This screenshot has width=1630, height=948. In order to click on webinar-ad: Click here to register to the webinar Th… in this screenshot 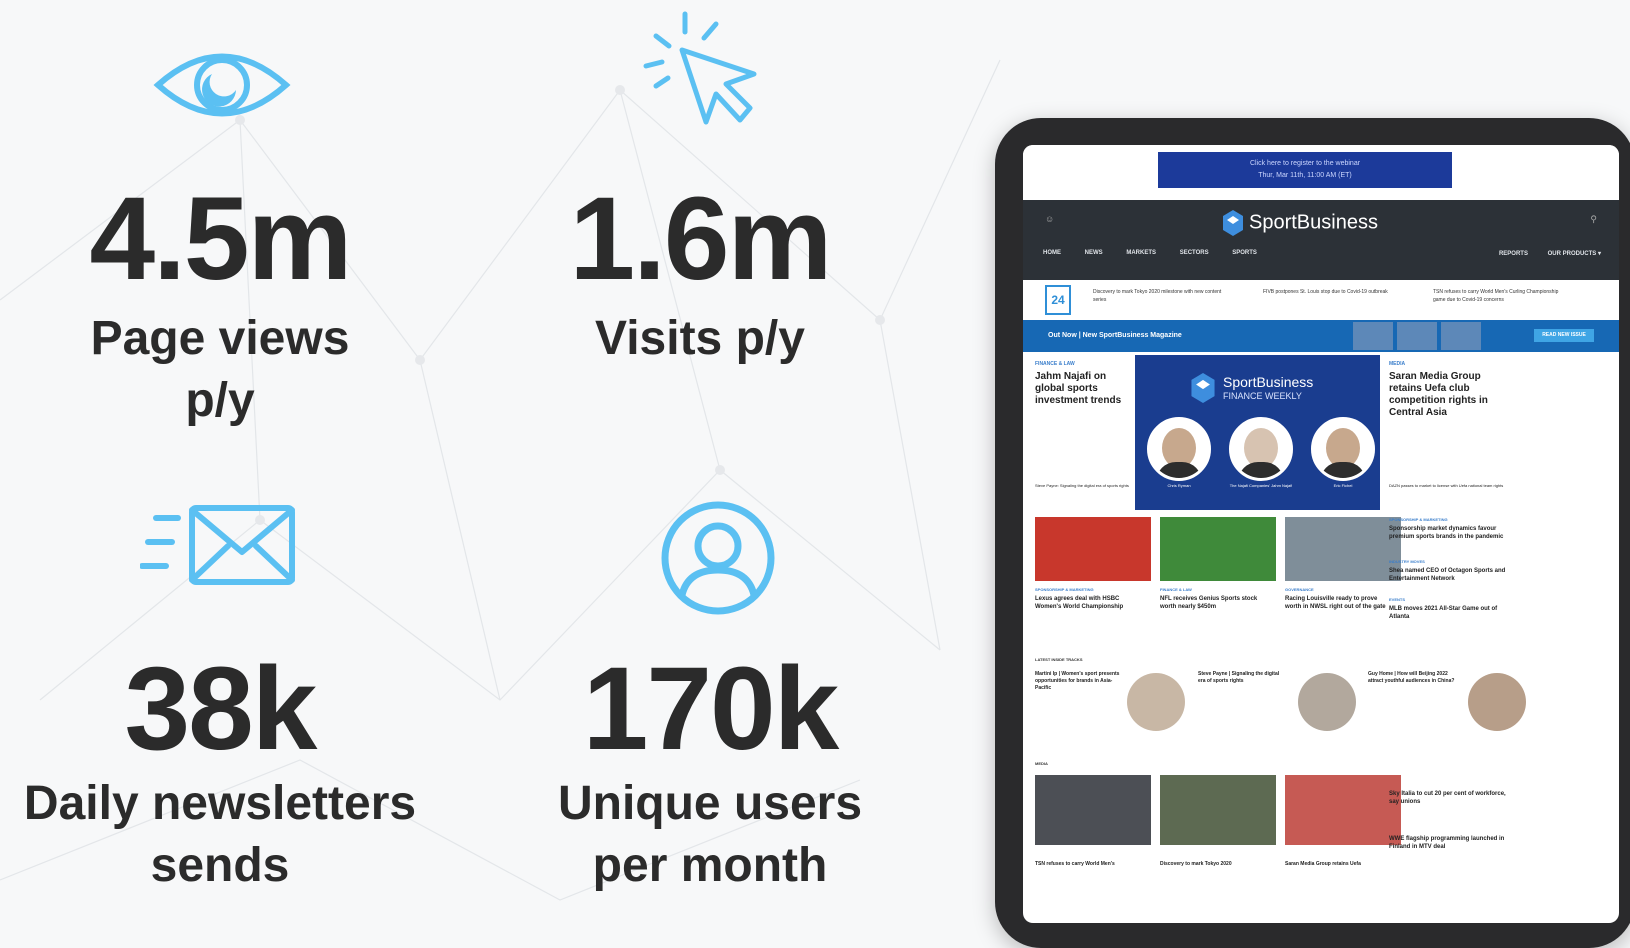, I will do `click(1305, 170)`.